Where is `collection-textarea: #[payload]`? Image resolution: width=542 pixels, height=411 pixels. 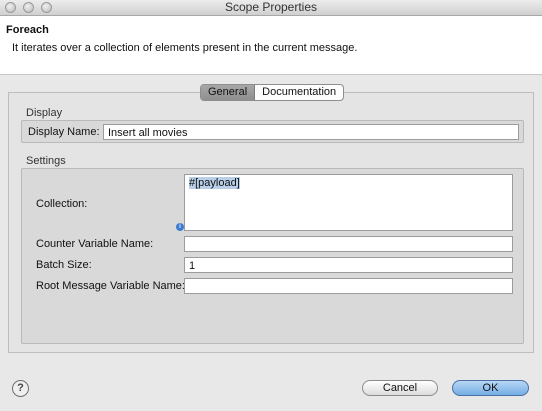
collection-textarea: #[payload] is located at coordinates (348, 202).